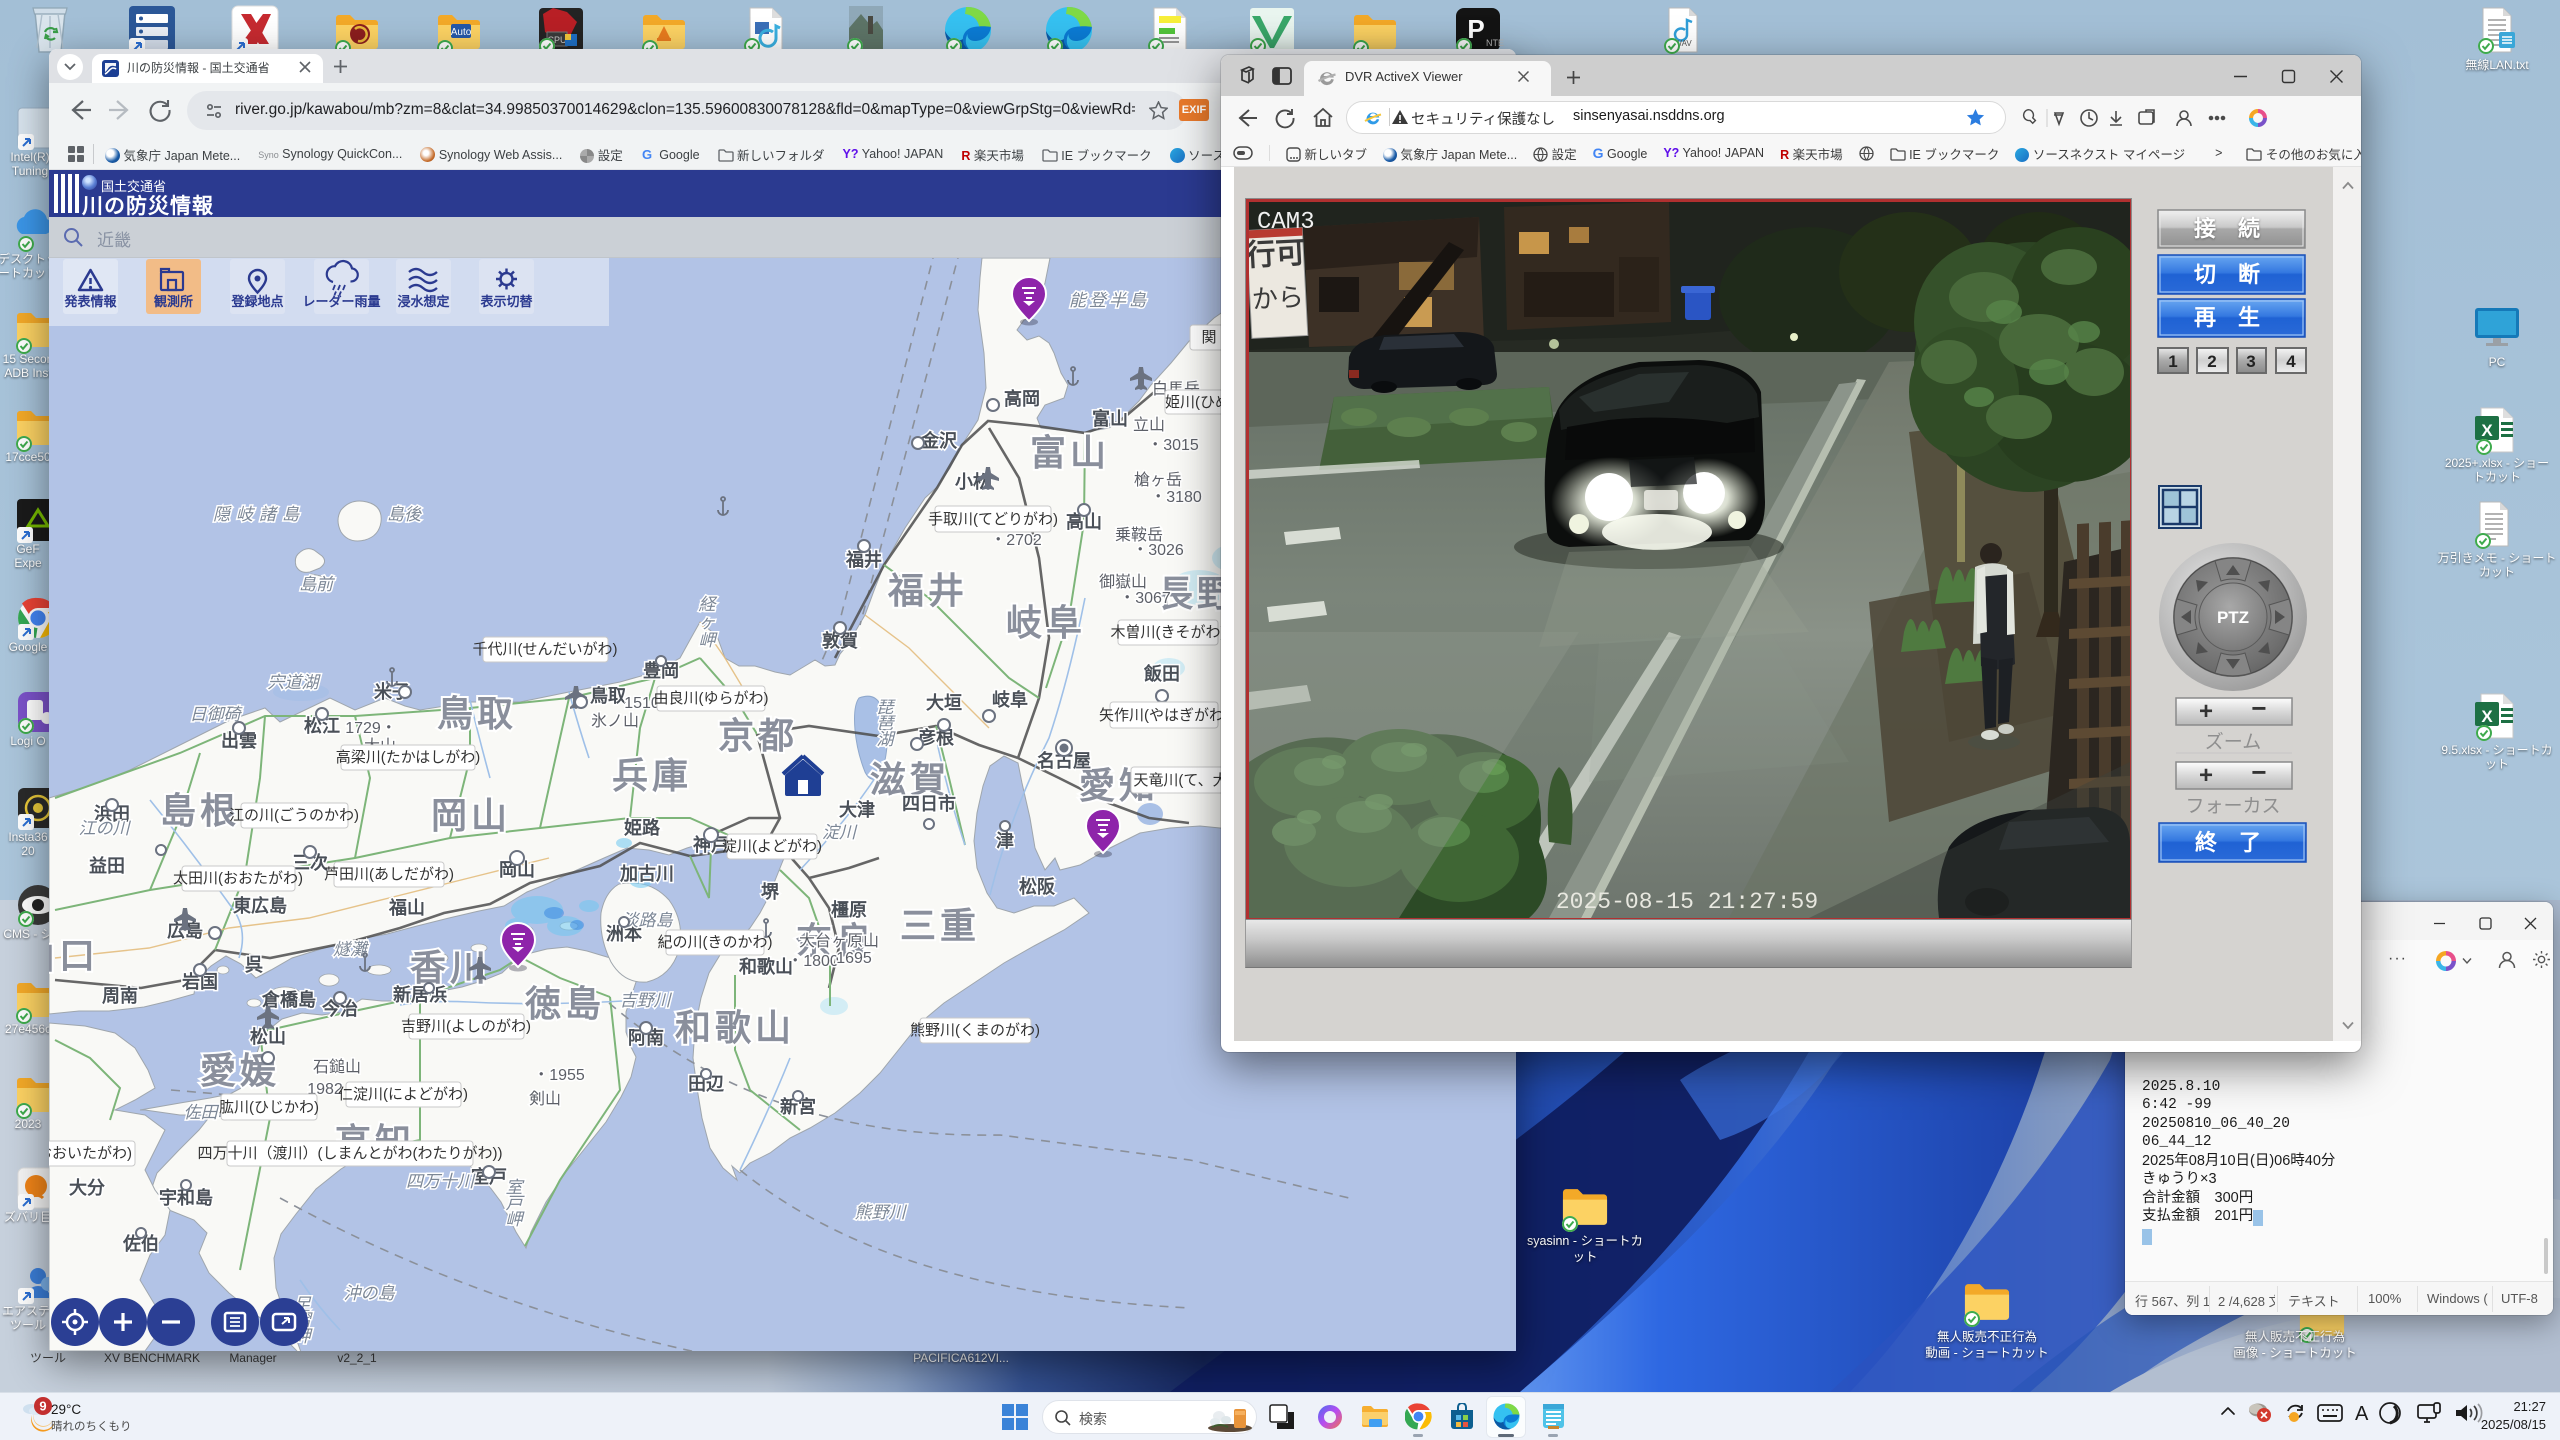 This screenshot has height=1440, width=2560. What do you see at coordinates (881, 1212) in the screenshot?
I see `svg-text: 熊野川` at bounding box center [881, 1212].